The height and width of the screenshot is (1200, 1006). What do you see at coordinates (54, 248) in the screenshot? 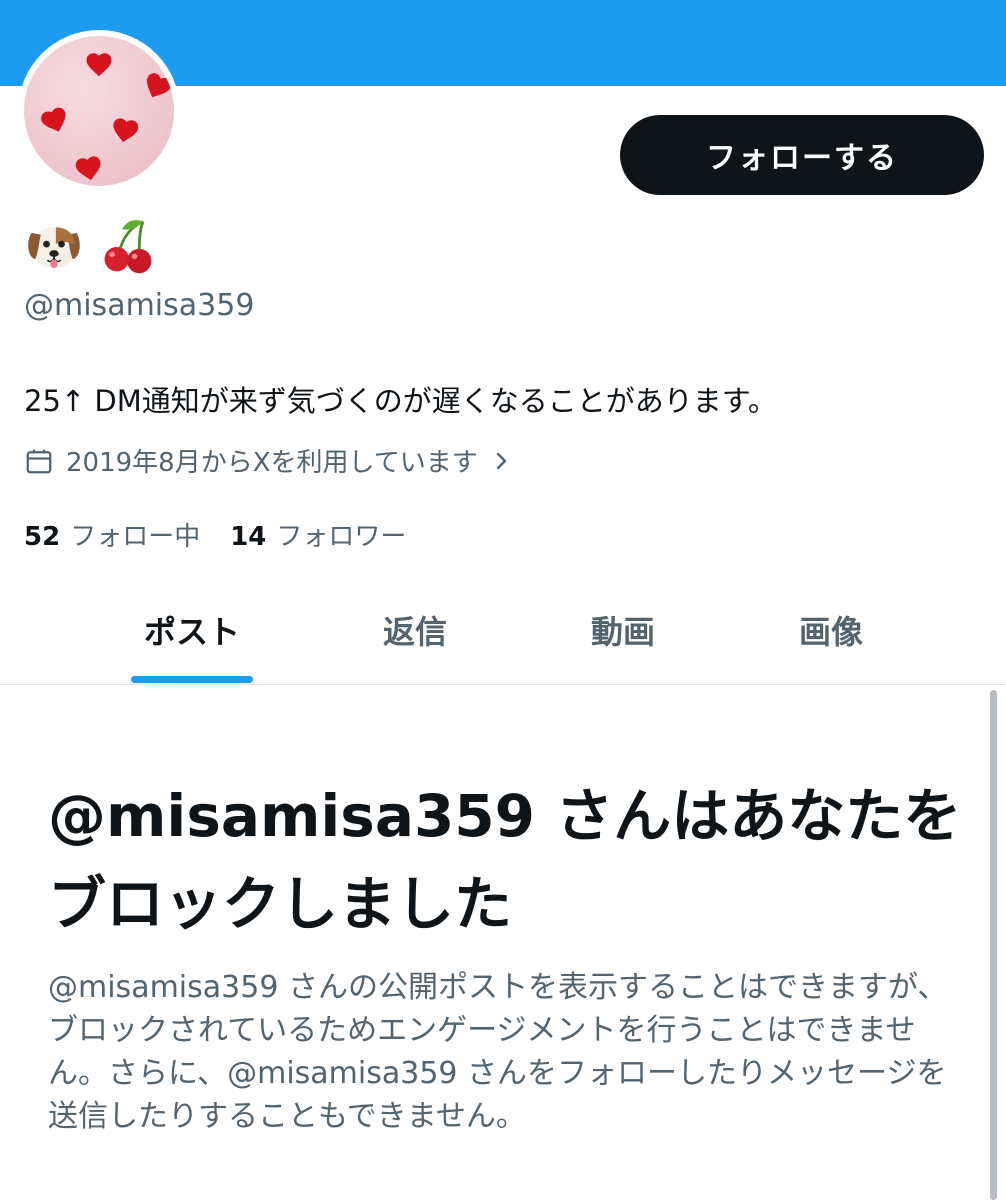
I see `dog-face-icon` at bounding box center [54, 248].